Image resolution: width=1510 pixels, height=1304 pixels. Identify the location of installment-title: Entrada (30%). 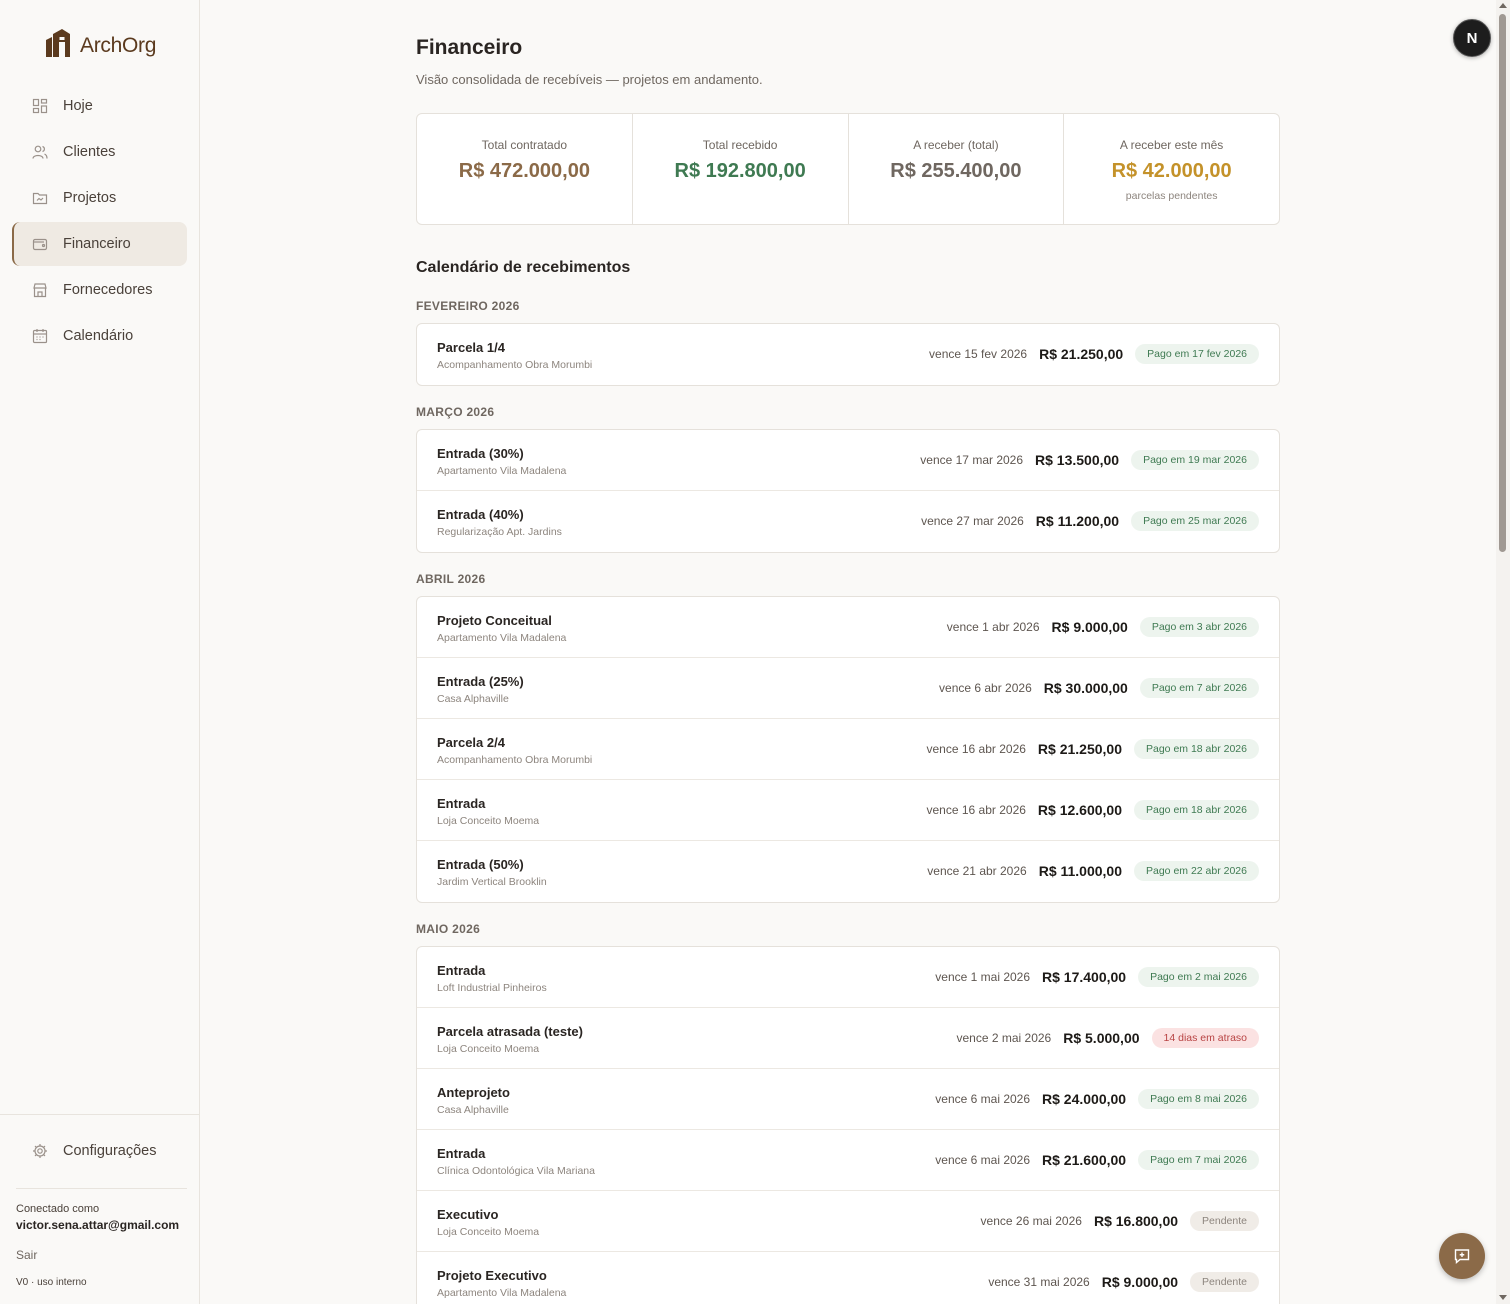
(480, 453).